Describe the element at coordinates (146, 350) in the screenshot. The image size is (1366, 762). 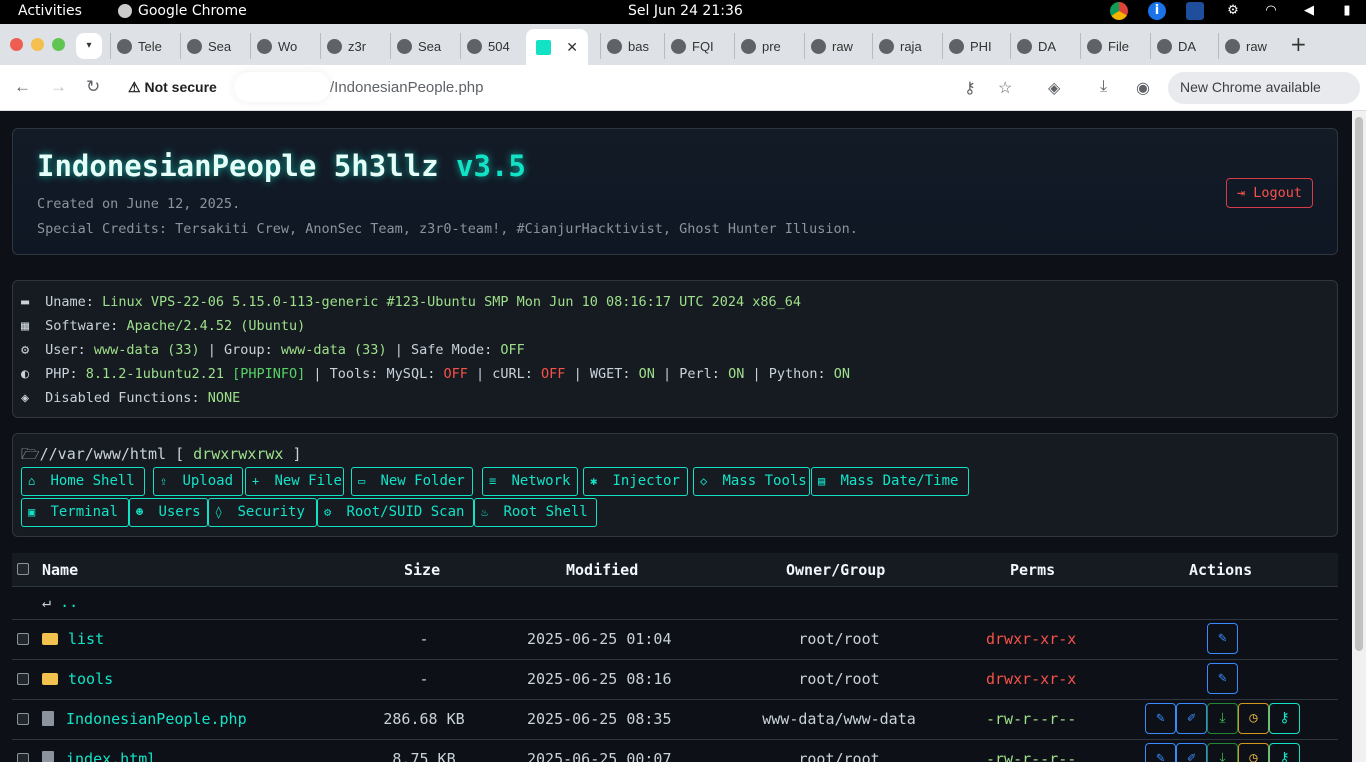
I see `user-value: www-data (33)` at that location.